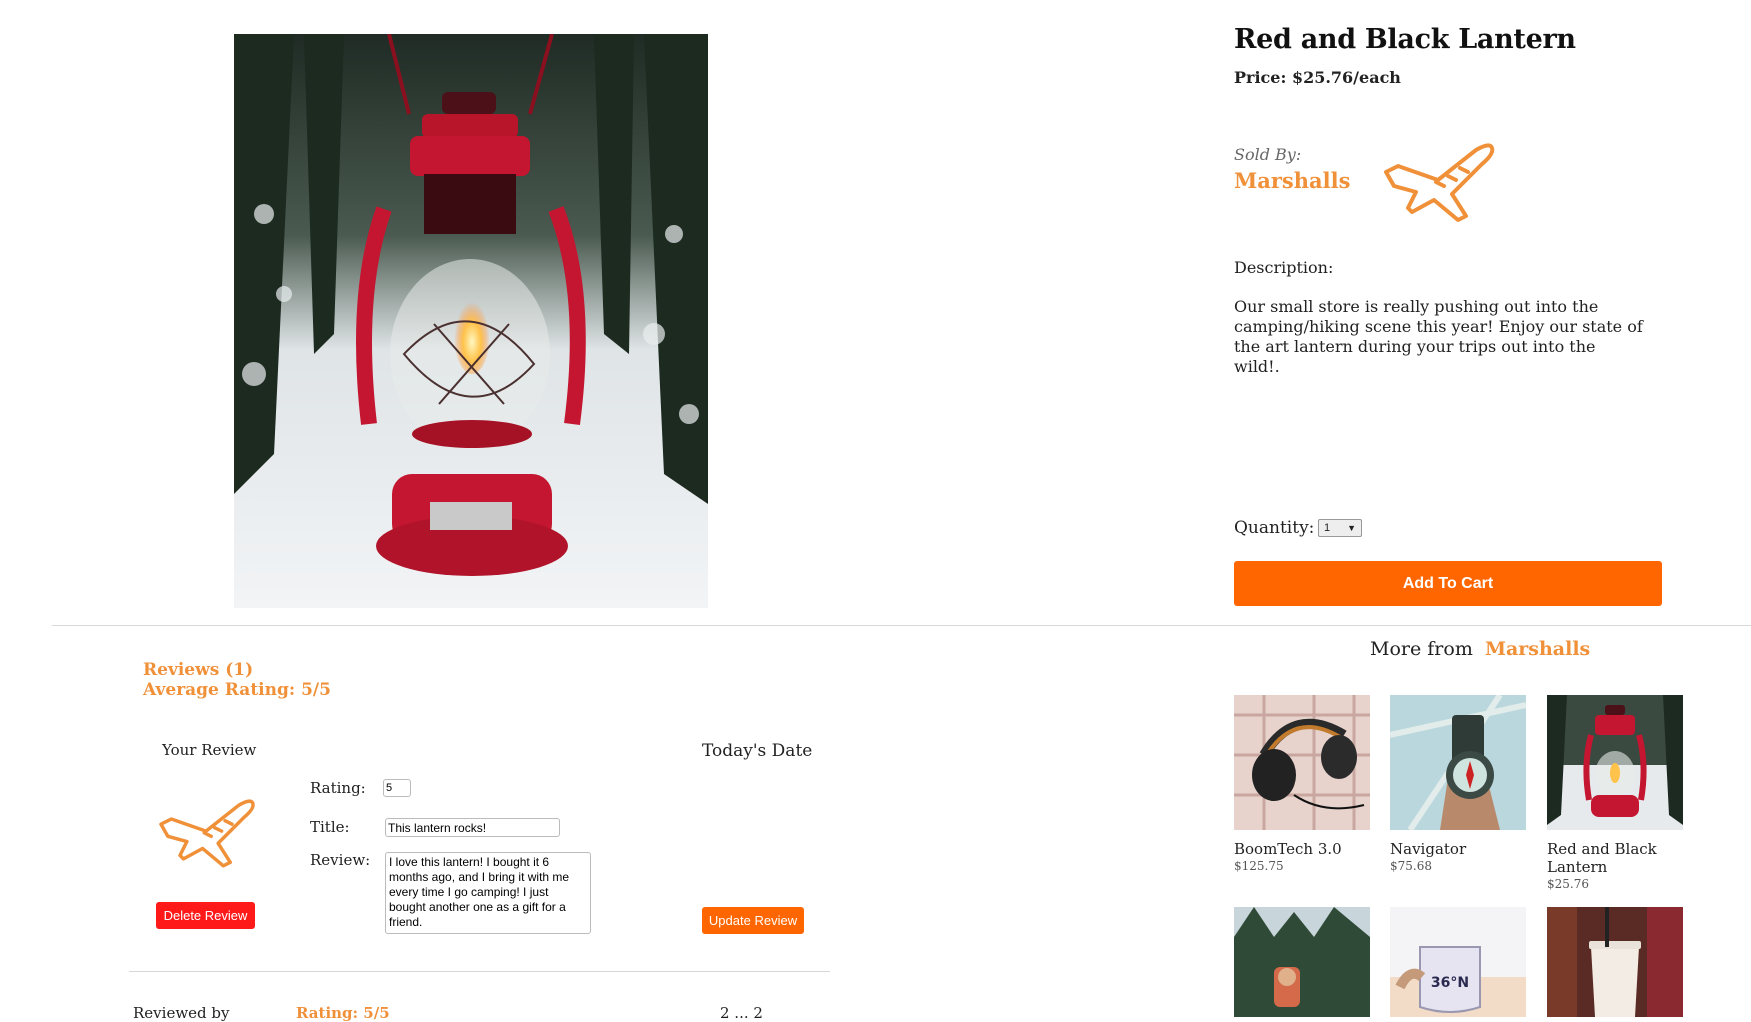 Image resolution: width=1751 pixels, height=1022 pixels. Describe the element at coordinates (340, 860) in the screenshot. I see `review-label: Review:` at that location.